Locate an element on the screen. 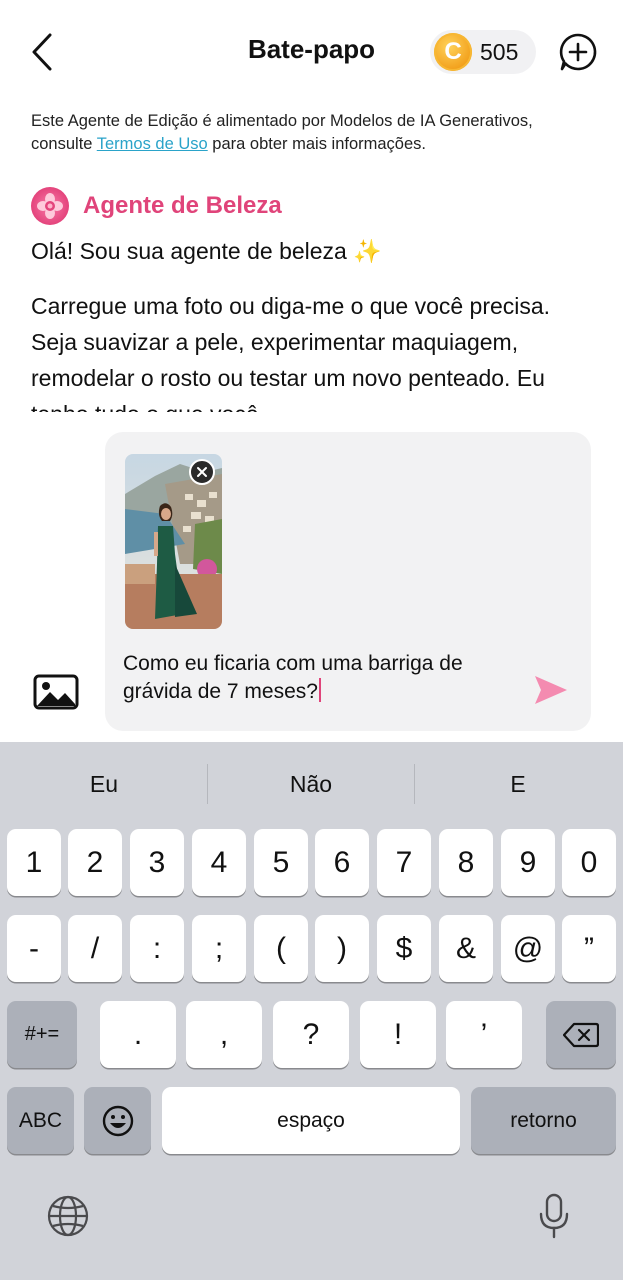 The width and height of the screenshot is (623, 1280). key-slash: / is located at coordinates (95, 948).